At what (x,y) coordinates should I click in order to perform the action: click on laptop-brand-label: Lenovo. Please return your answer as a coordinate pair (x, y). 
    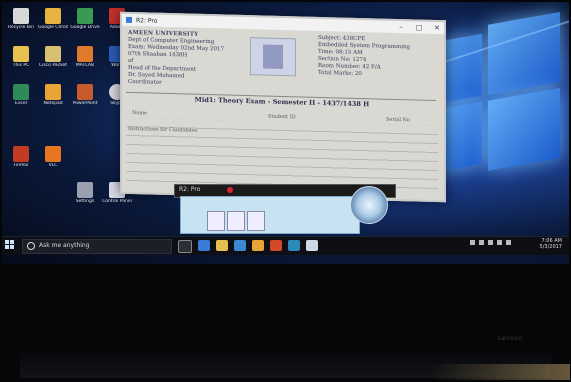
    Looking at the image, I should click on (510, 338).